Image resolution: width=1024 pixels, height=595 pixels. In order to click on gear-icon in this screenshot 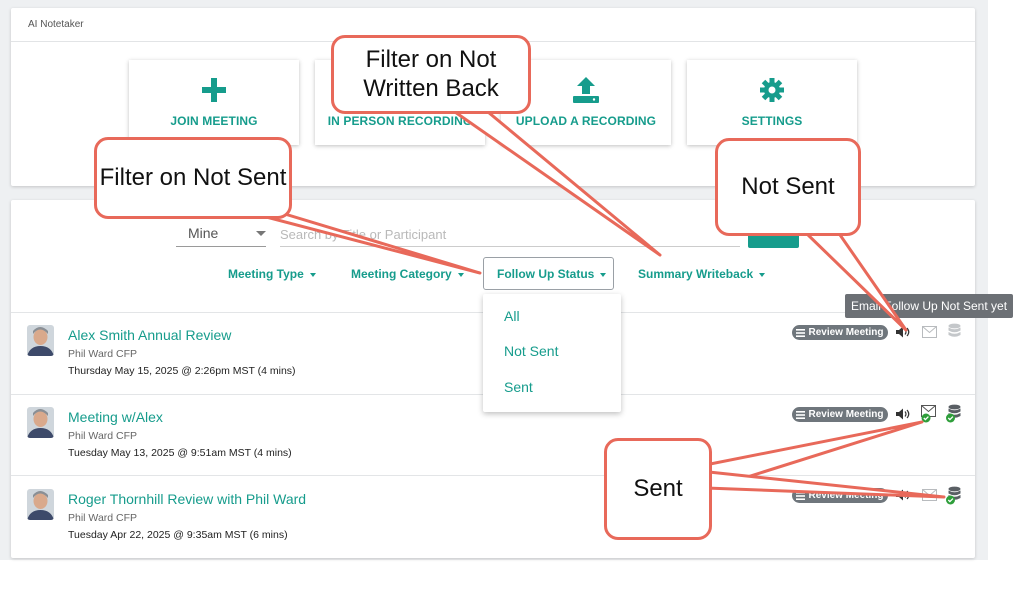, I will do `click(772, 90)`.